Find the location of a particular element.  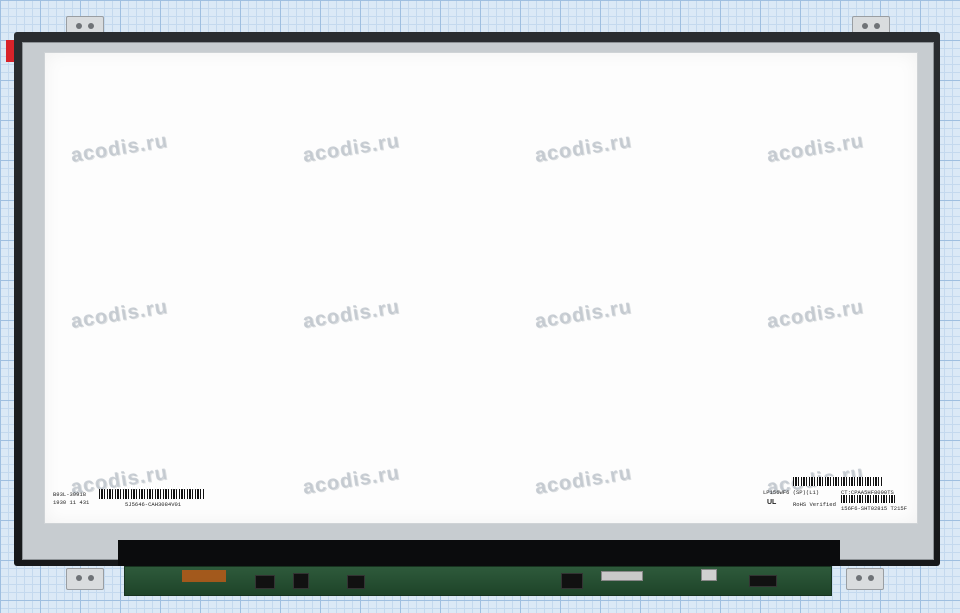

driver-pcb is located at coordinates (478, 581).